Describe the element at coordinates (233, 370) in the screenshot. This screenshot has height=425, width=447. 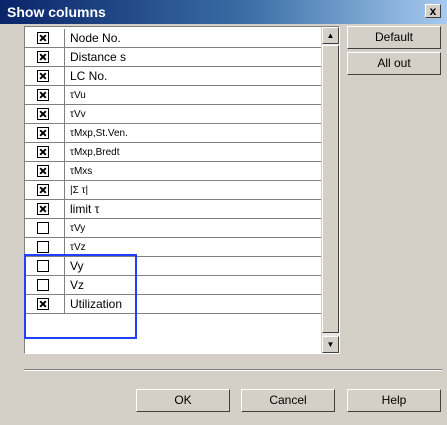
I see `separator` at that location.